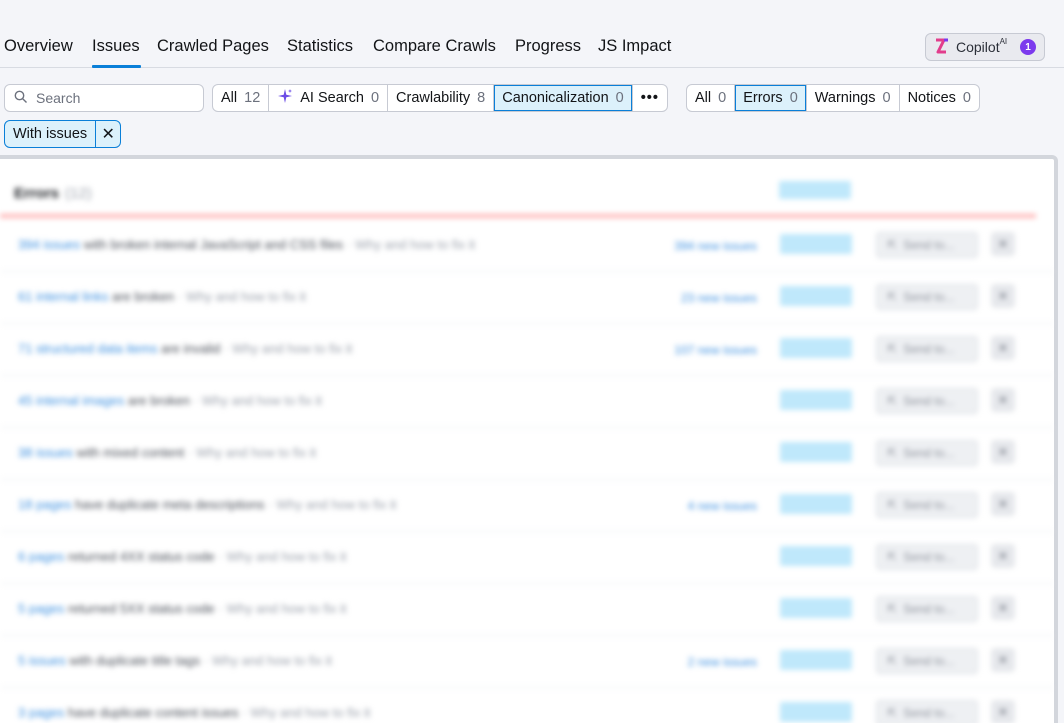  What do you see at coordinates (41, 608) in the screenshot?
I see `row-issue-link: 5 pages` at bounding box center [41, 608].